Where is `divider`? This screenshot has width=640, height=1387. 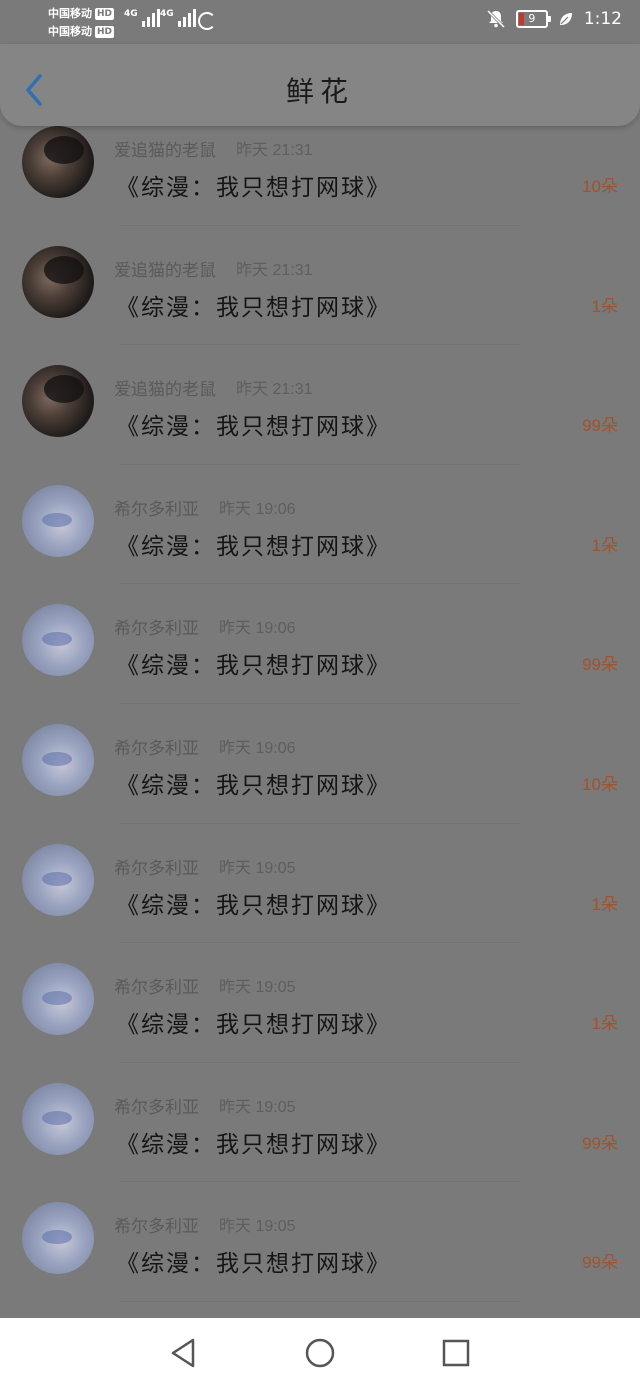
divider is located at coordinates (320, 1301).